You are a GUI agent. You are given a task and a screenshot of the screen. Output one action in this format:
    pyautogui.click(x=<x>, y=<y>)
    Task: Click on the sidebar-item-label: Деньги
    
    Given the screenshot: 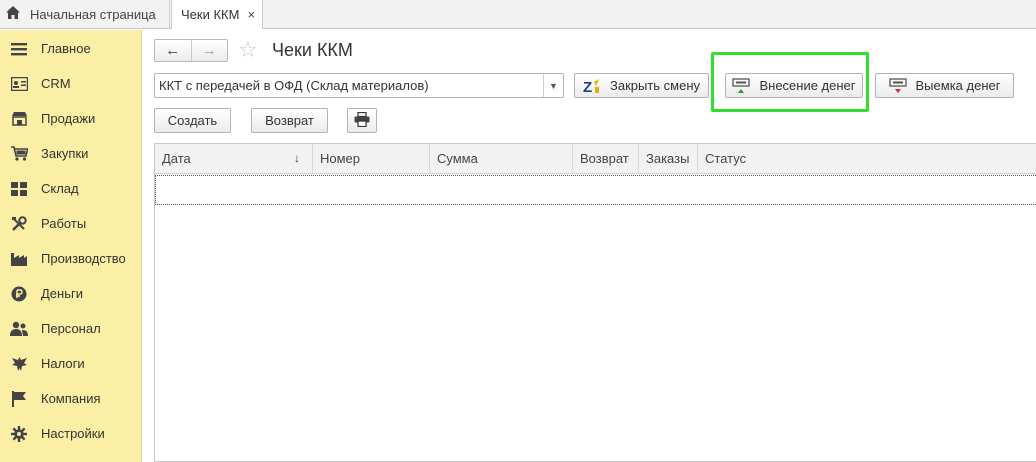 What is the action you would take?
    pyautogui.click(x=62, y=293)
    